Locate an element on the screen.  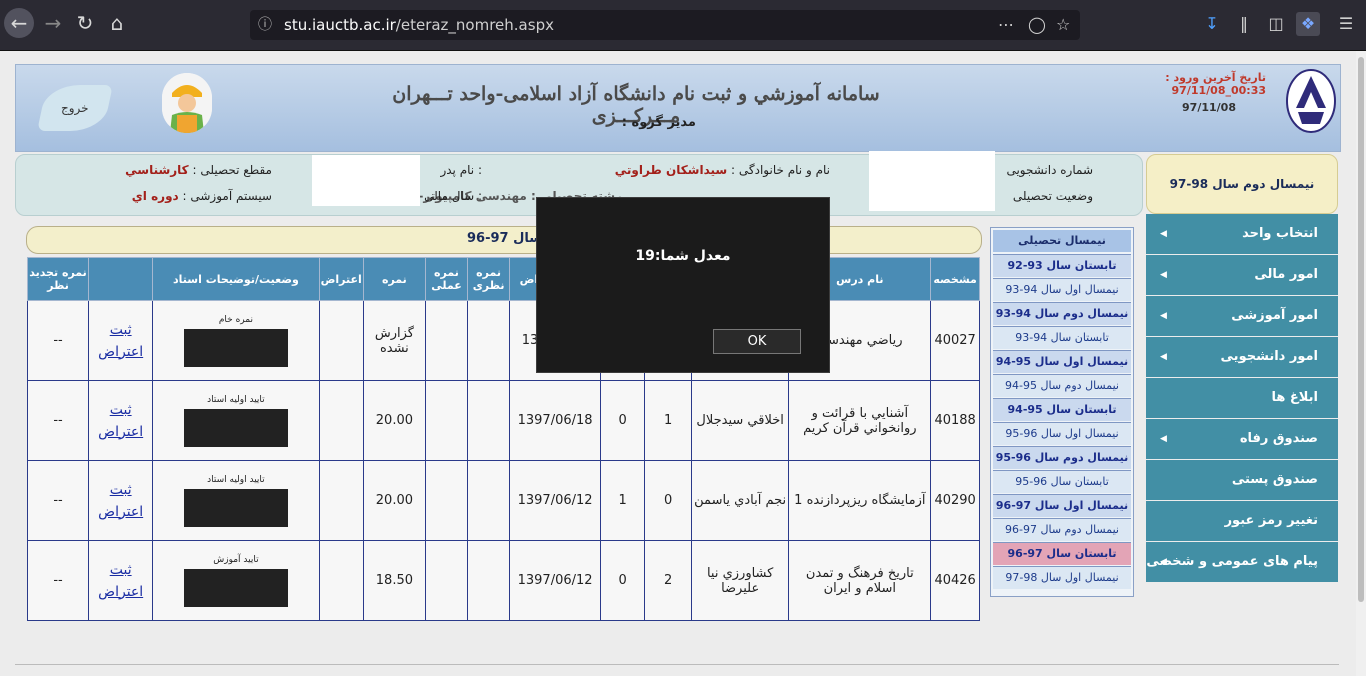
term-item: تابستان سال 94-93 is located at coordinates (1062, 337).